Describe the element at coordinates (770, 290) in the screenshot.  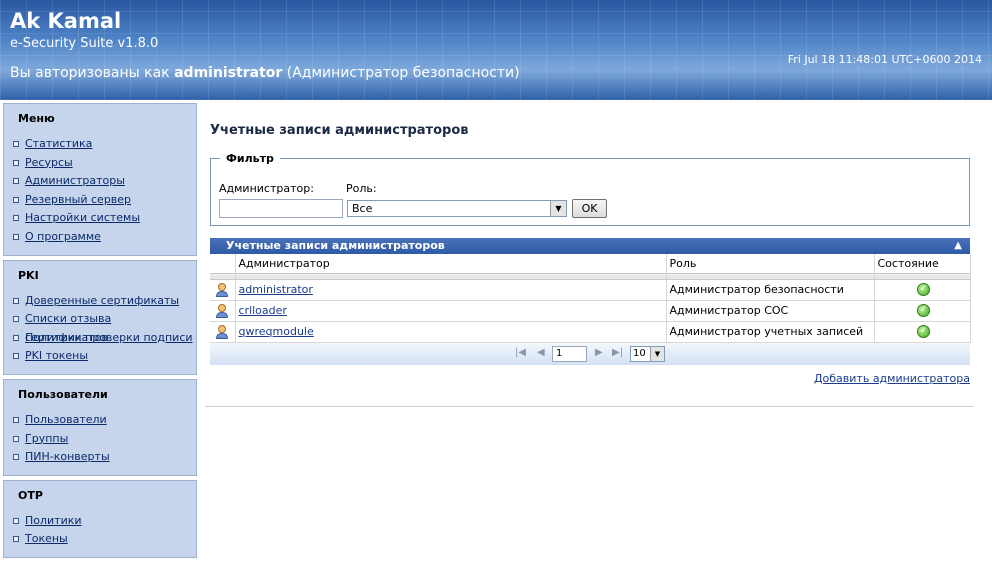
I see `role-cell: Администратор безопасности` at that location.